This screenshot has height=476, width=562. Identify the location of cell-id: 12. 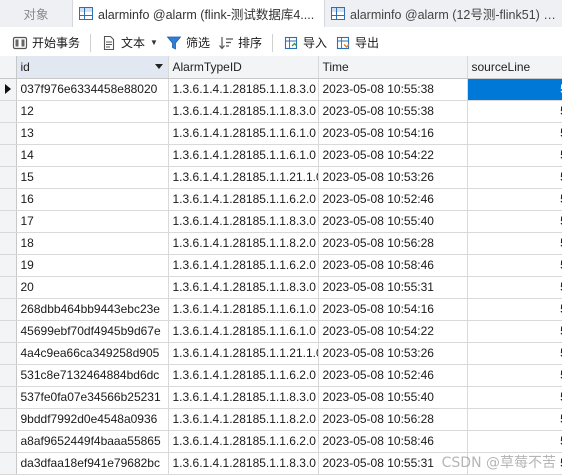
(92, 111).